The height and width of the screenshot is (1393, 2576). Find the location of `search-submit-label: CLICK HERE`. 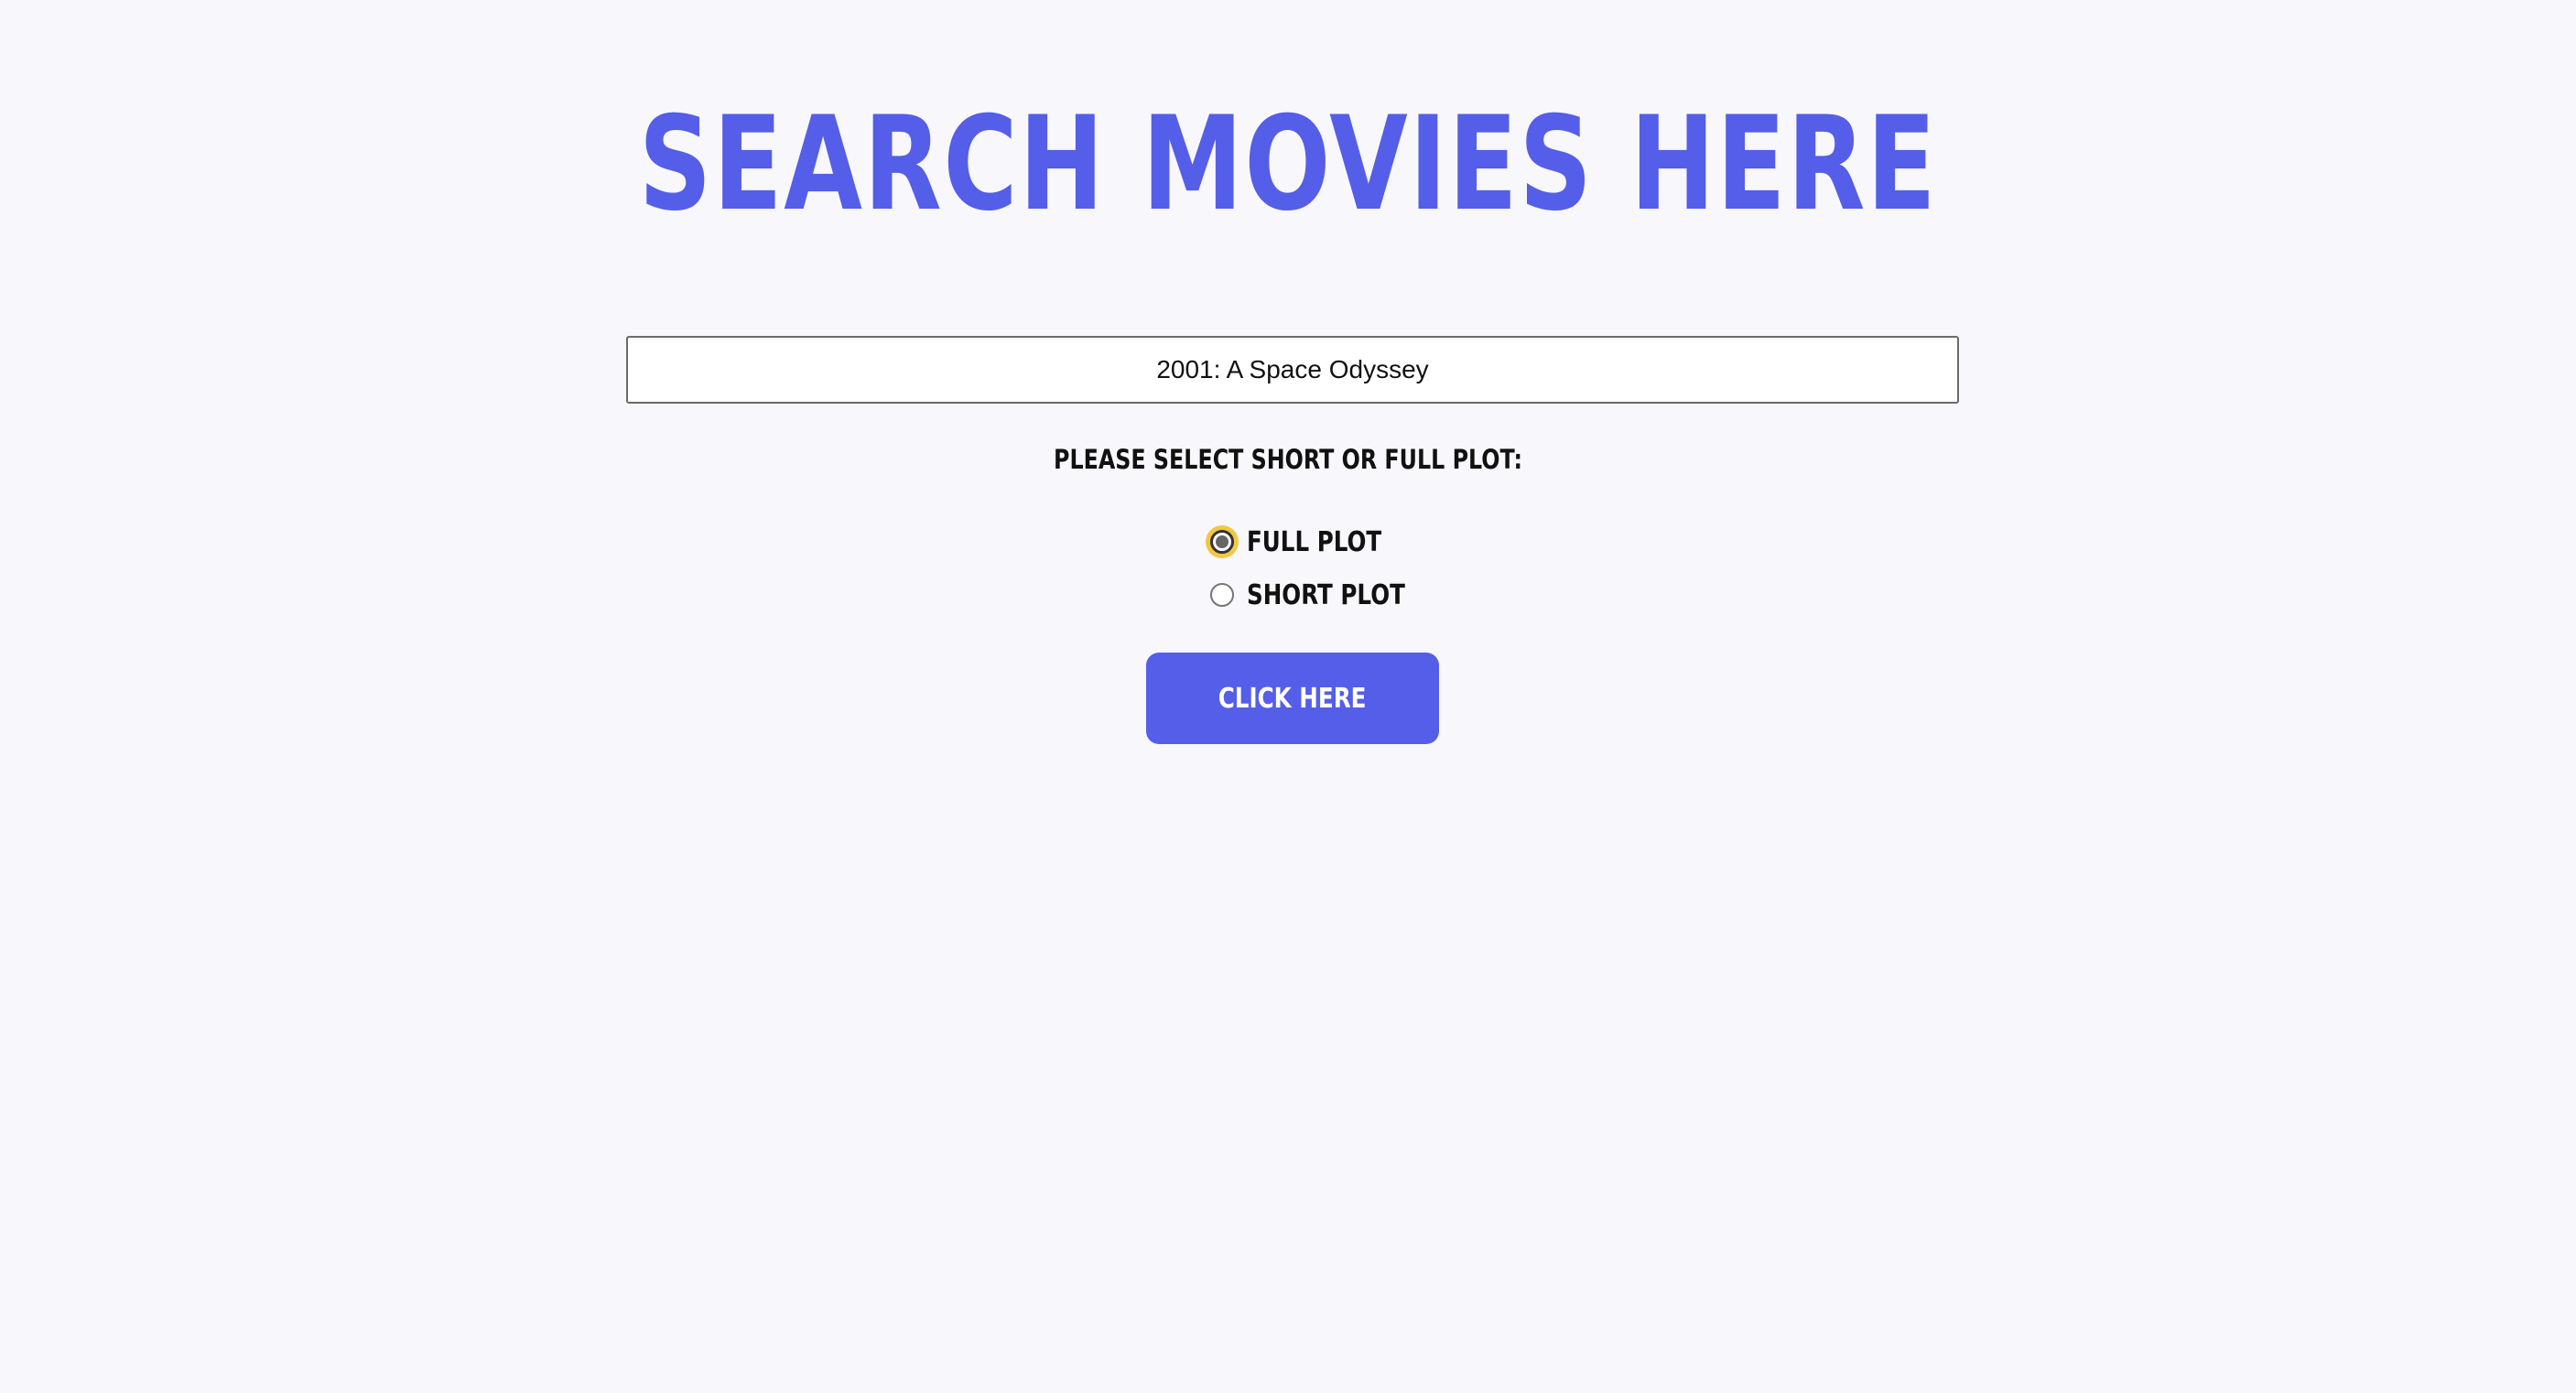

search-submit-label: CLICK HERE is located at coordinates (1292, 698).